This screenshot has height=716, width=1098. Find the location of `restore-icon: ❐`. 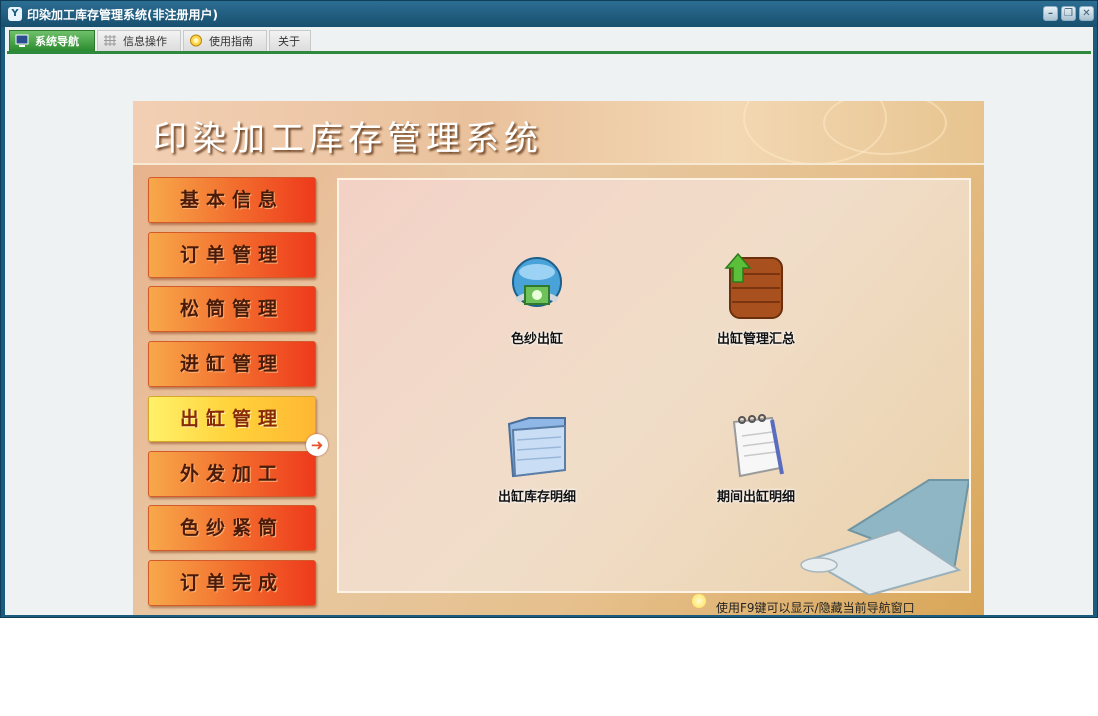

restore-icon: ❐ is located at coordinates (1068, 13).